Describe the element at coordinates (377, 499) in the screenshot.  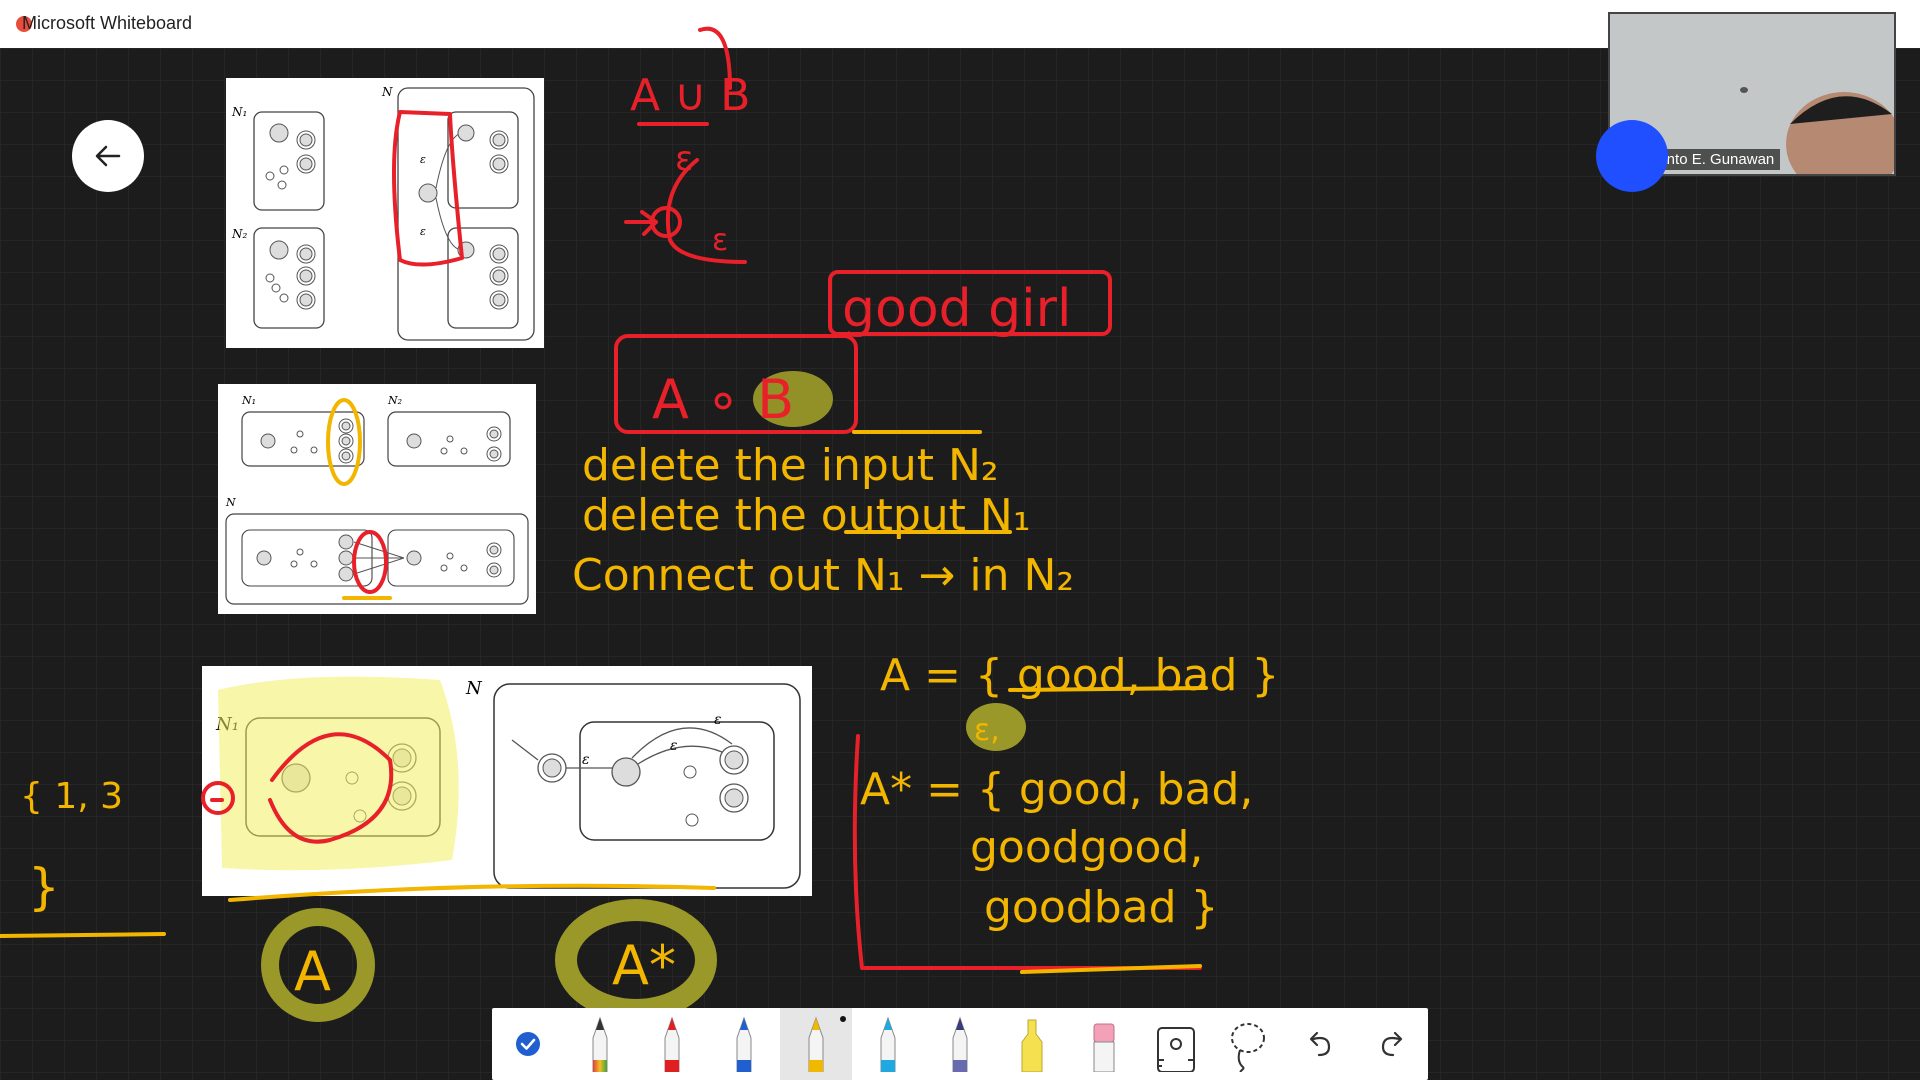
I see `image-concat-diagram: N₁ N₂ N` at that location.